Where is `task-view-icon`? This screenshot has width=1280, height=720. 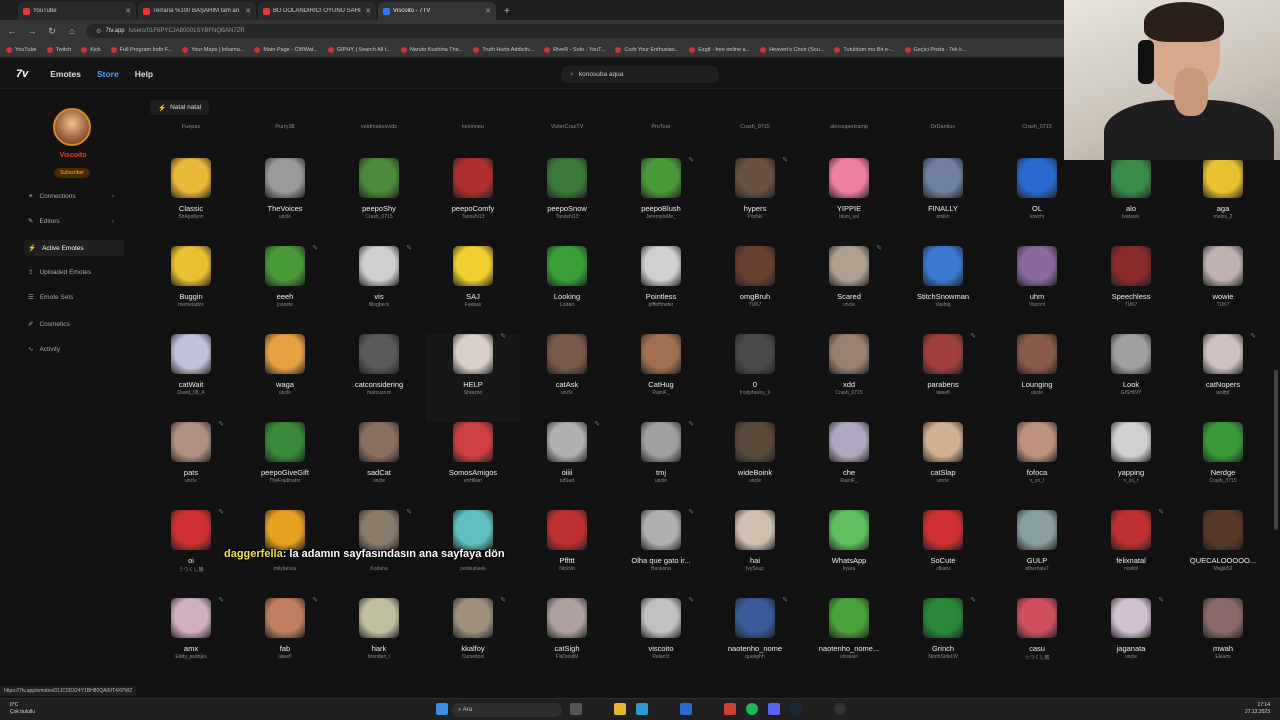 task-view-icon is located at coordinates (576, 709).